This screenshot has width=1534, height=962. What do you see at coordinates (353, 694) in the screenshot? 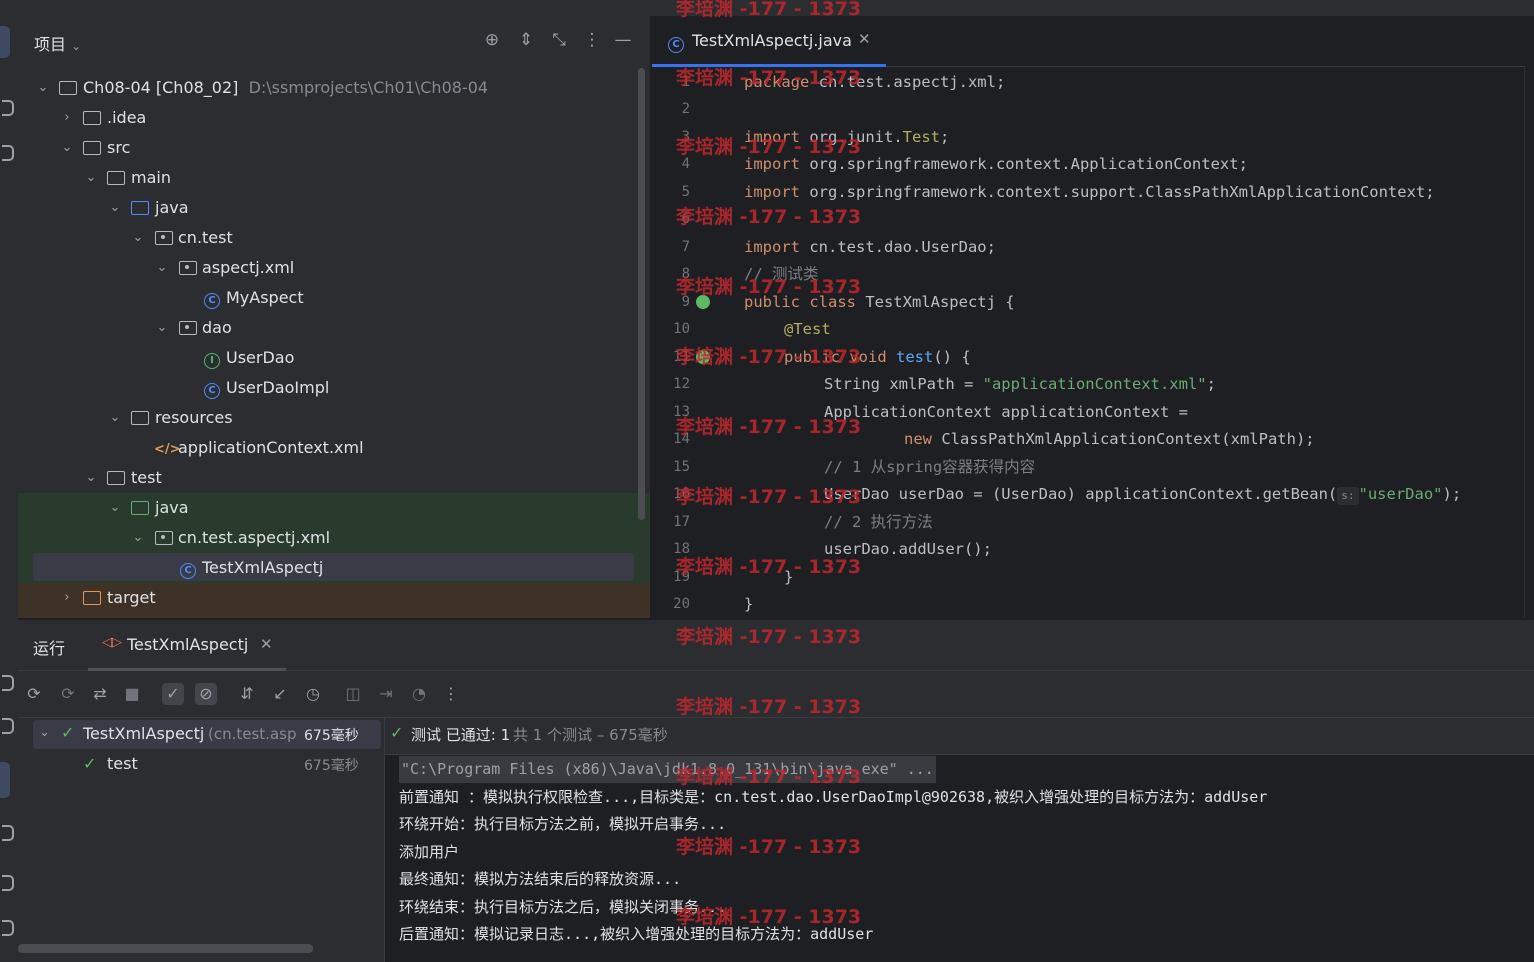
I see `screenshot-icon: ◫` at bounding box center [353, 694].